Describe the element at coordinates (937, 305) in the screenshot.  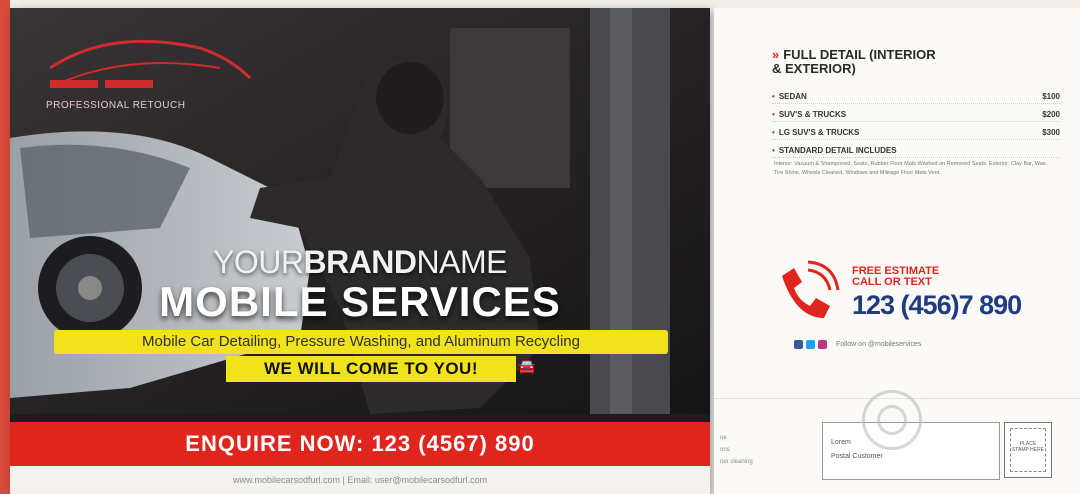
I see `phone-number: 123 (456)7 890` at that location.